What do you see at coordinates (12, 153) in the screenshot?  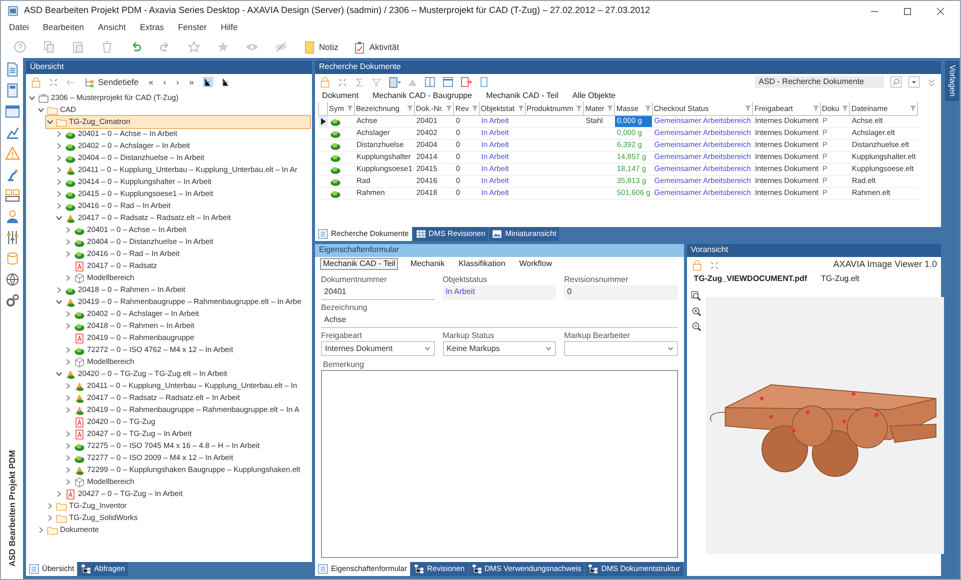 I see `warning-icon` at bounding box center [12, 153].